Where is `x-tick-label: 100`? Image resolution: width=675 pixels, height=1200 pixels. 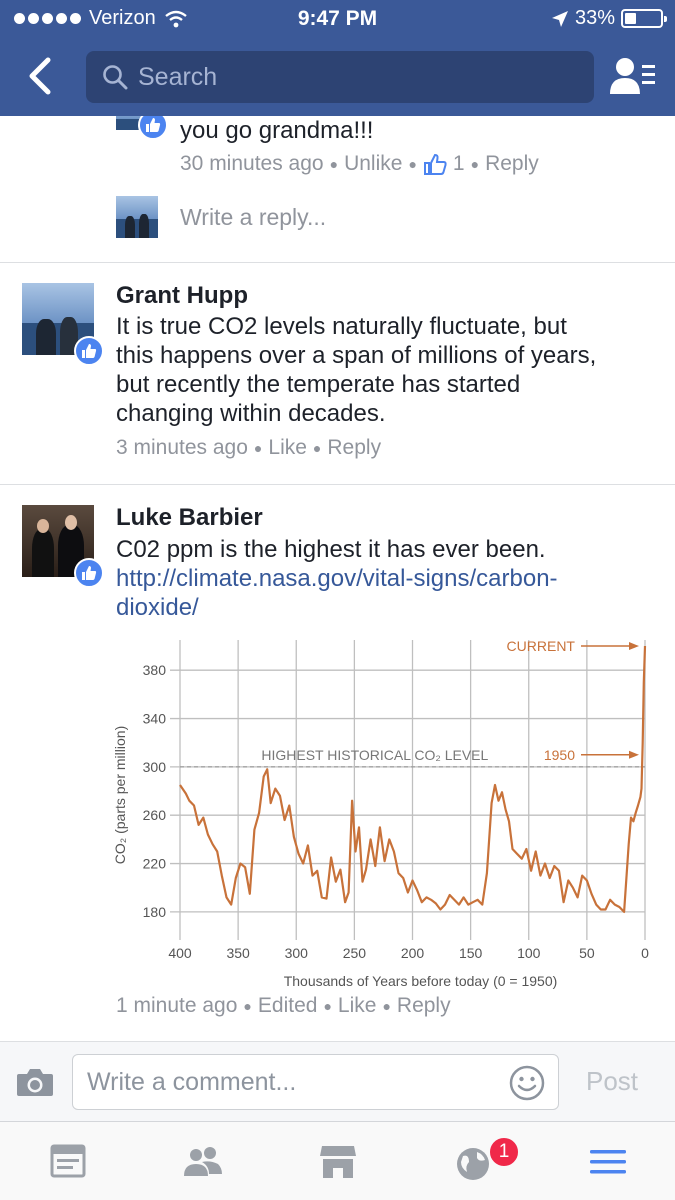
x-tick-label: 100 is located at coordinates (529, 953).